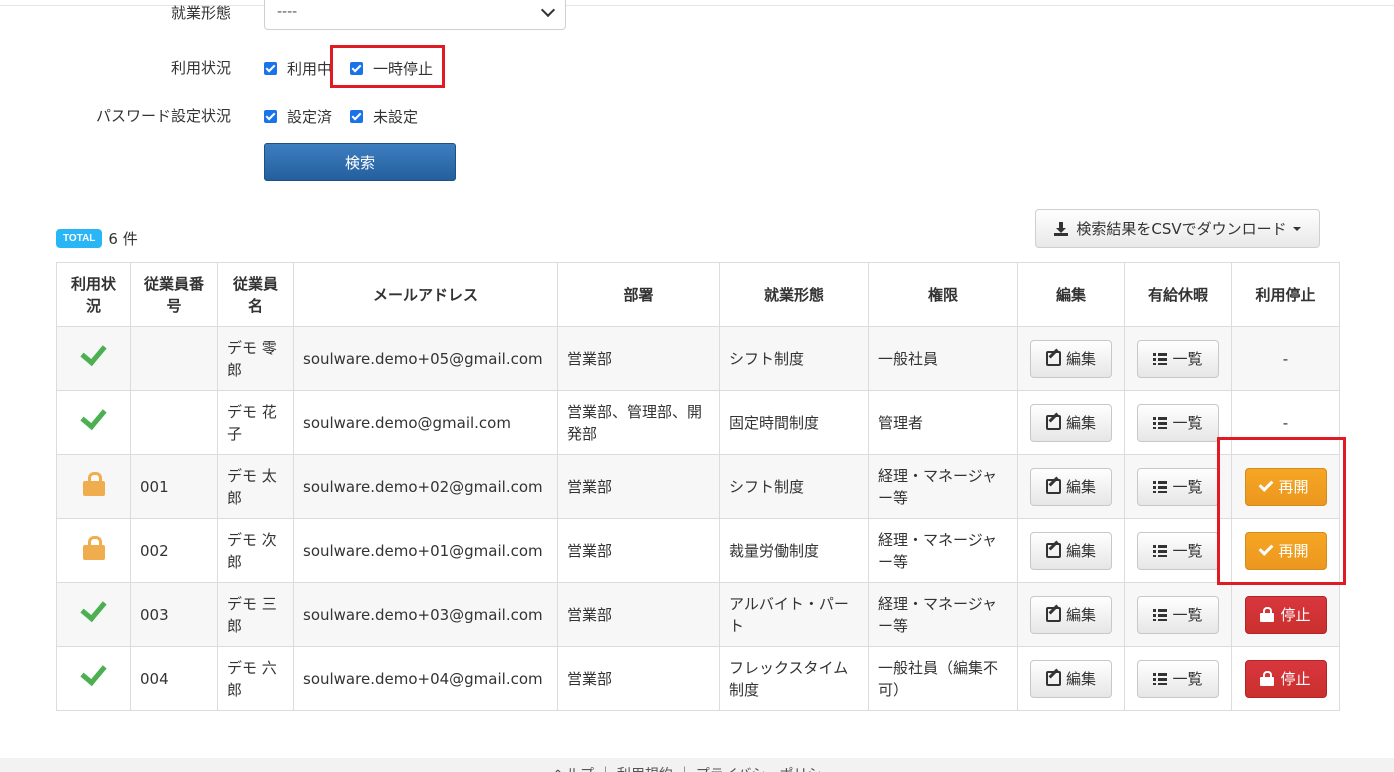 This screenshot has width=1394, height=772. What do you see at coordinates (255, 422) in the screenshot?
I see `employee-name: デモ 花子` at bounding box center [255, 422].